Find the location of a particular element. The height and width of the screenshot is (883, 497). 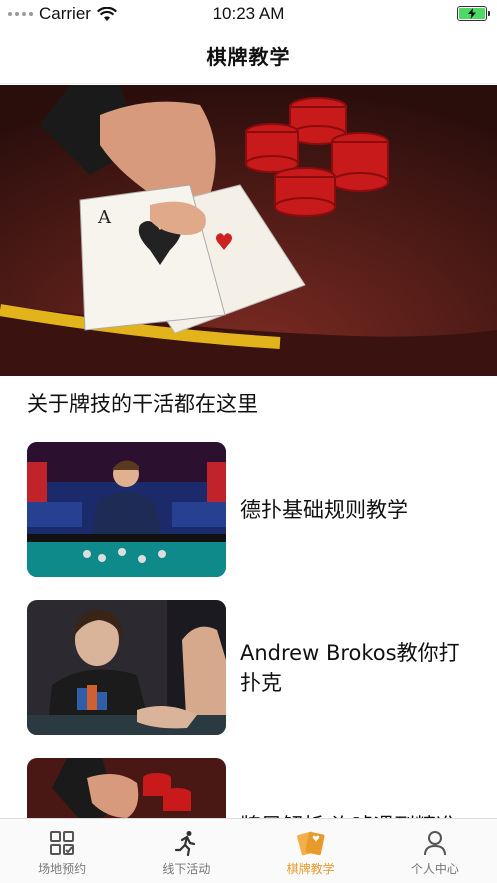

running-icon is located at coordinates (186, 843).